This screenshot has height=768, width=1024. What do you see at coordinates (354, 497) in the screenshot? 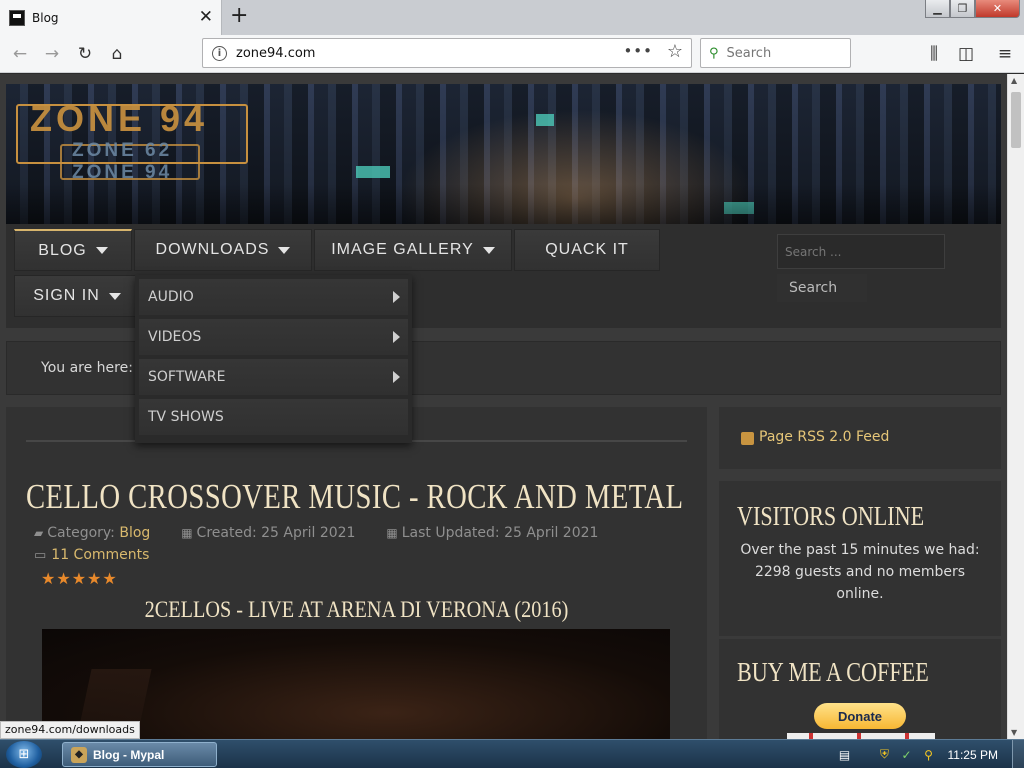
I see `article-title: CELLO CROSSOVER MUSIC - ROCK AND METAL` at bounding box center [354, 497].